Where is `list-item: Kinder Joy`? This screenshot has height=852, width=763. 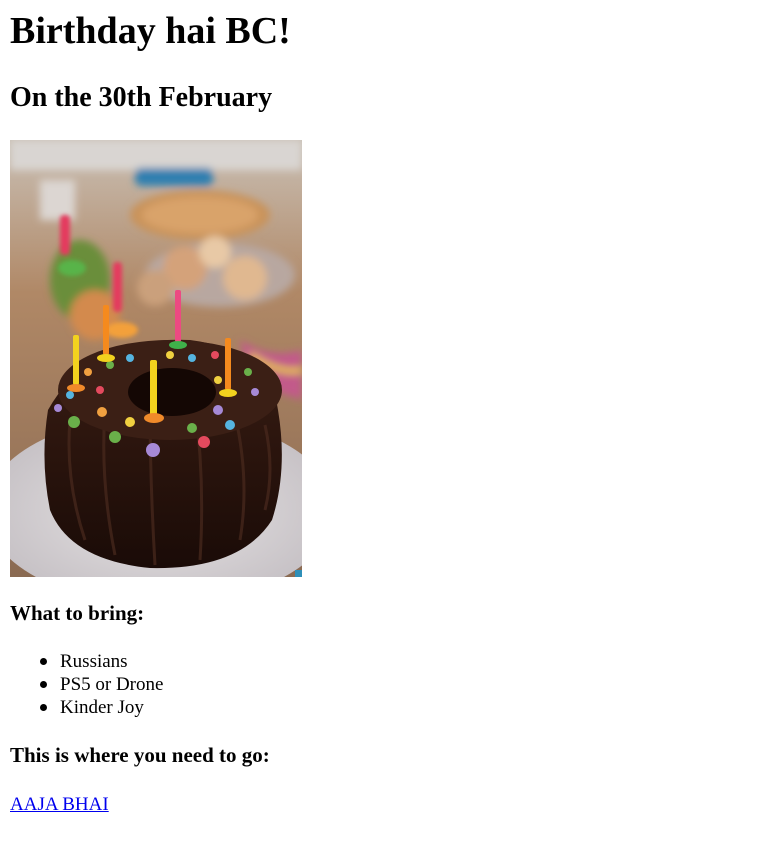 list-item: Kinder Joy is located at coordinates (101, 707).